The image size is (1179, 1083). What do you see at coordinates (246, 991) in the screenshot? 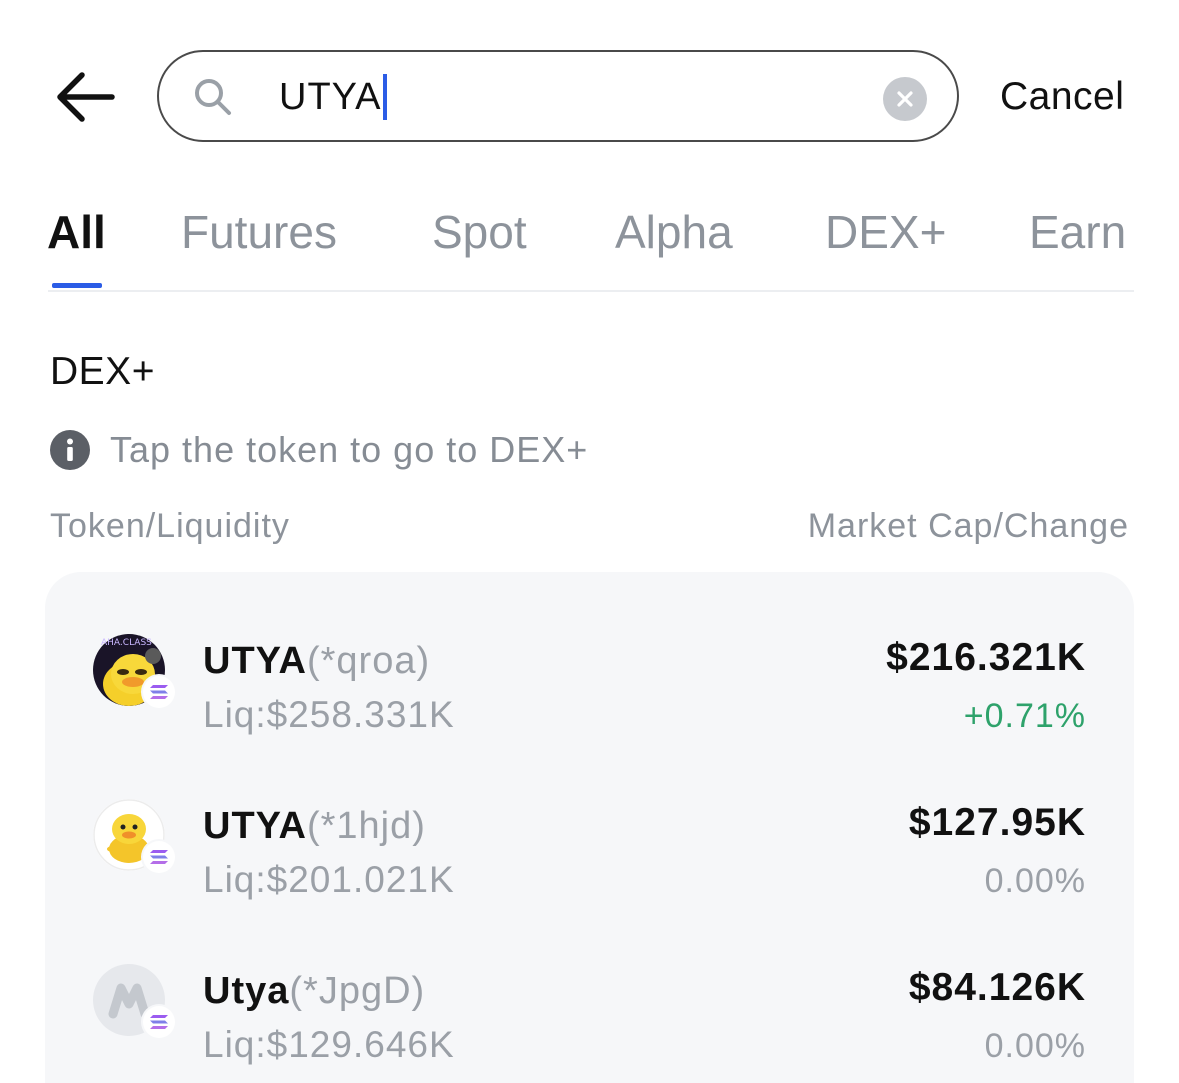
I see `token-symbol: Utya` at bounding box center [246, 991].